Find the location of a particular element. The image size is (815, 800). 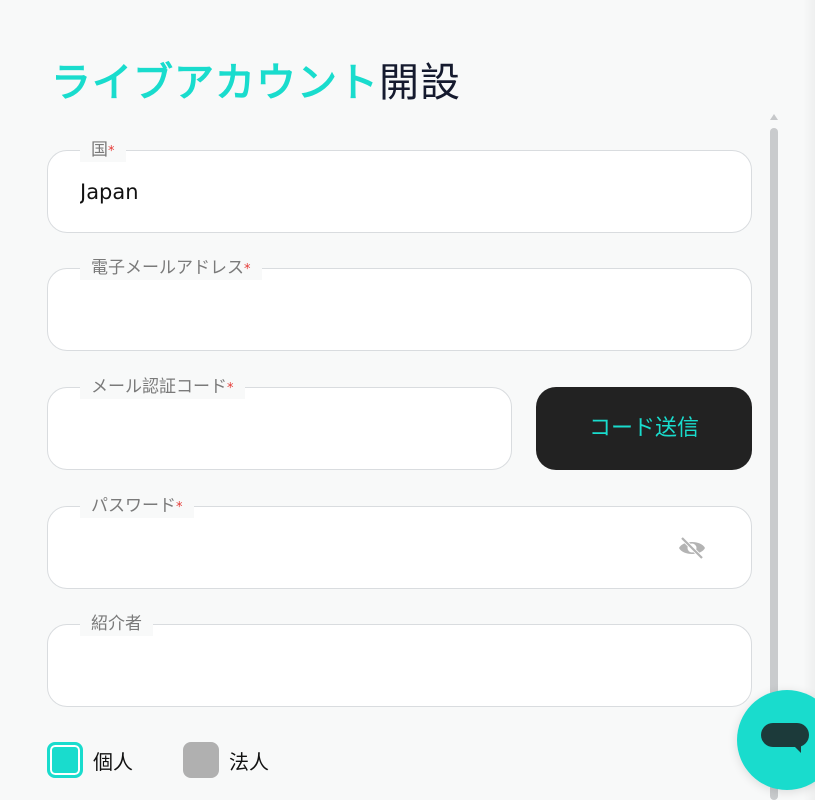

page-title: ライブアカウント開設 is located at coordinates (256, 83).